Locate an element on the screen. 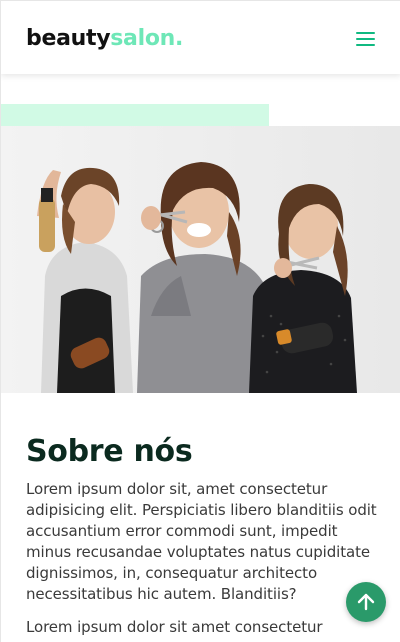 The width and height of the screenshot is (400, 642). about-paragraph-2: Lorem ipsum dolor sit amet consectetur is located at coordinates (174, 627).